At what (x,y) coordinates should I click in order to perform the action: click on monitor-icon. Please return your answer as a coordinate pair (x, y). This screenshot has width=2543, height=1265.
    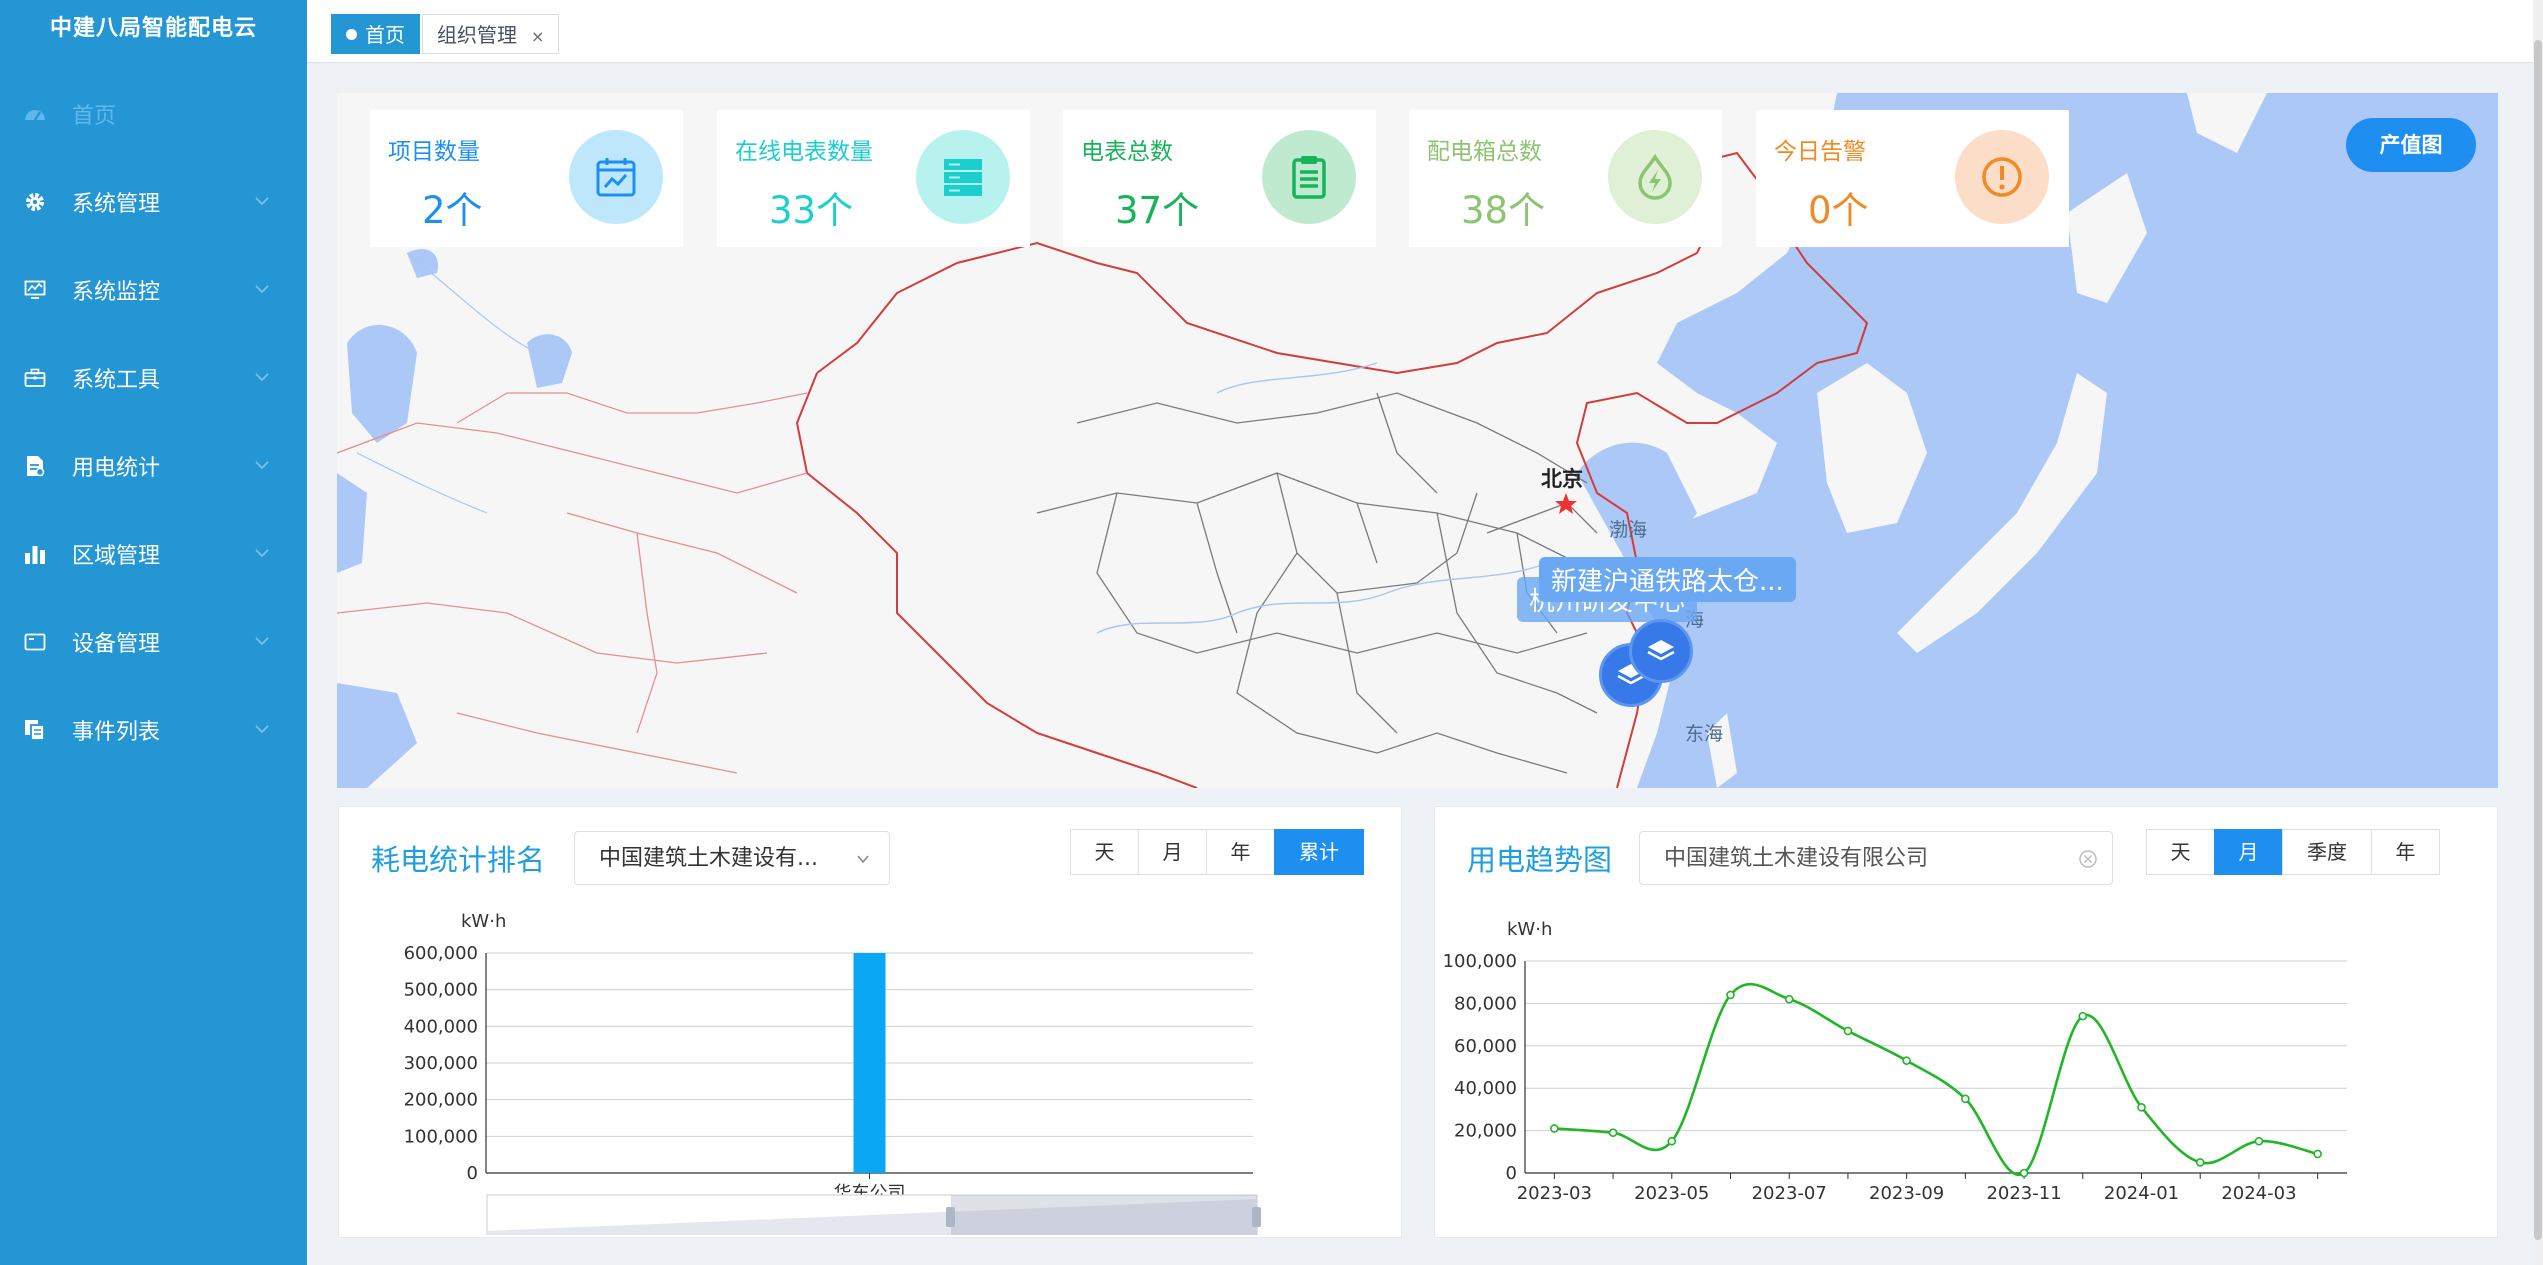
    Looking at the image, I should click on (35, 290).